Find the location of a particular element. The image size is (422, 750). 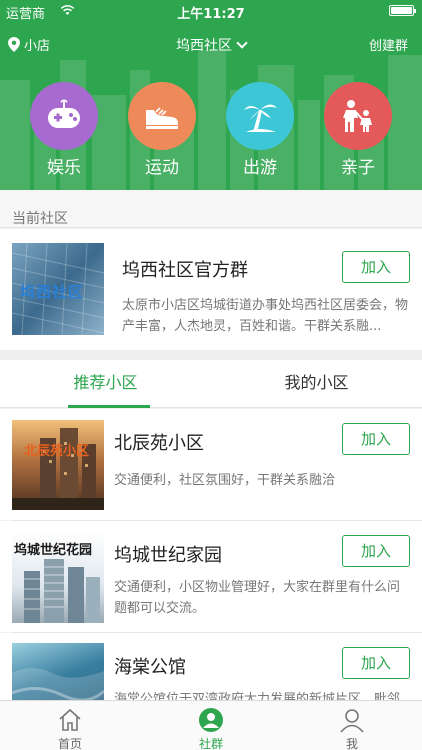

list-item: 海棠公馆 加入 海棠公馆位于双湾政府大力发展的新城片区，毗邻 is located at coordinates (211, 666).